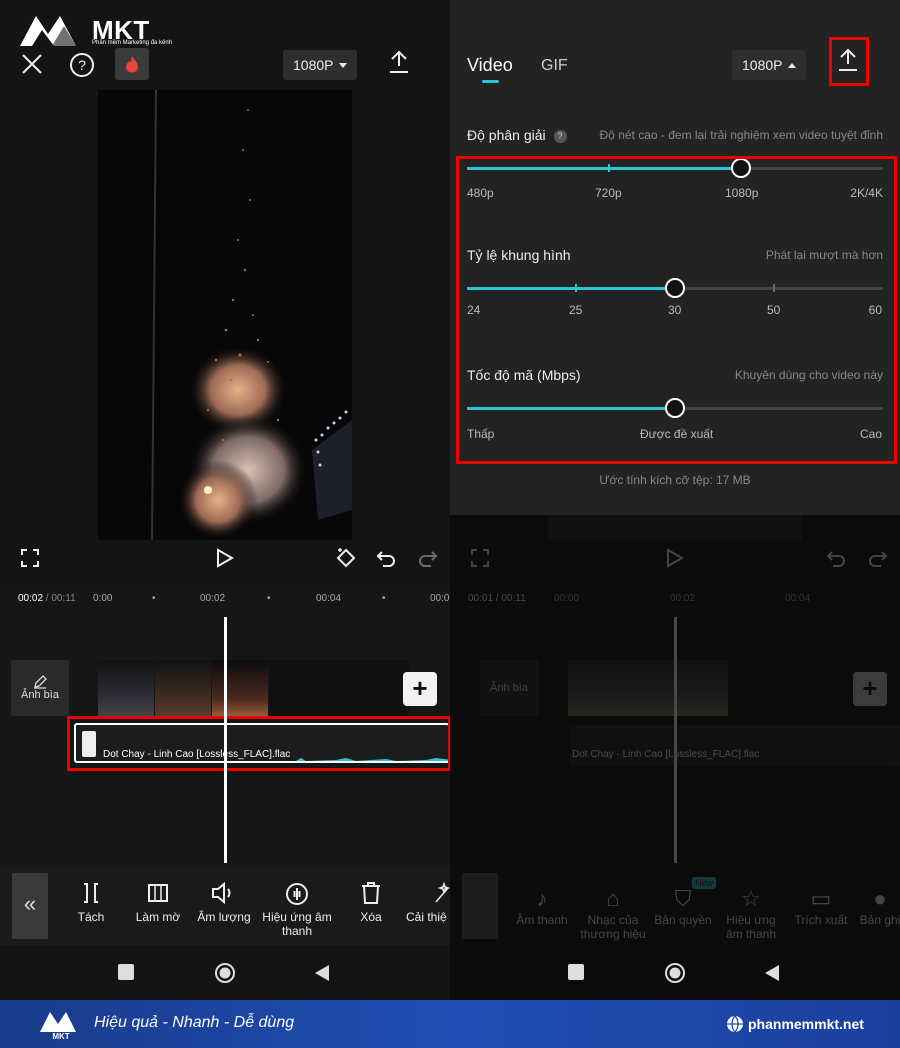 The height and width of the screenshot is (1048, 900). I want to click on undo-icon, so click(386, 560).